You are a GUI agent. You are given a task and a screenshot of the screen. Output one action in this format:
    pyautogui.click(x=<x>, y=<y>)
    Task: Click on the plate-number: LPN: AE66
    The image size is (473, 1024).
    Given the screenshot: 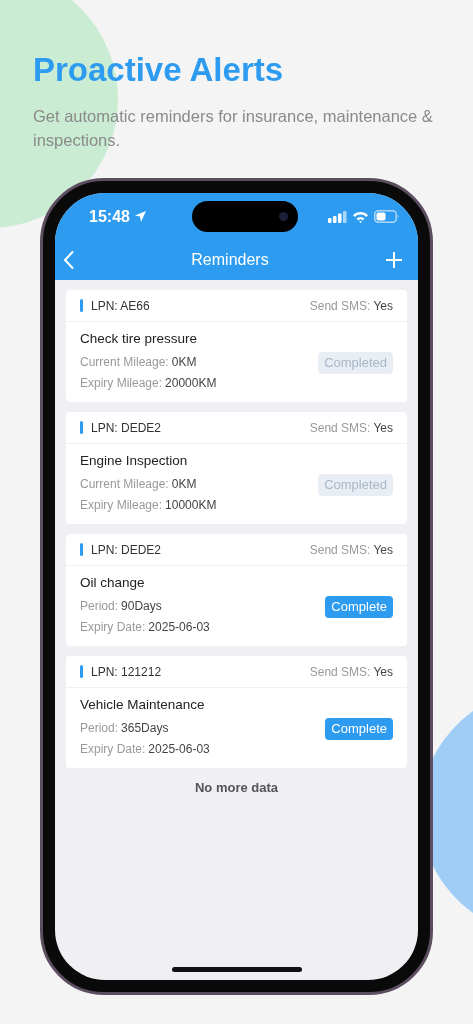 What is the action you would take?
    pyautogui.click(x=120, y=305)
    